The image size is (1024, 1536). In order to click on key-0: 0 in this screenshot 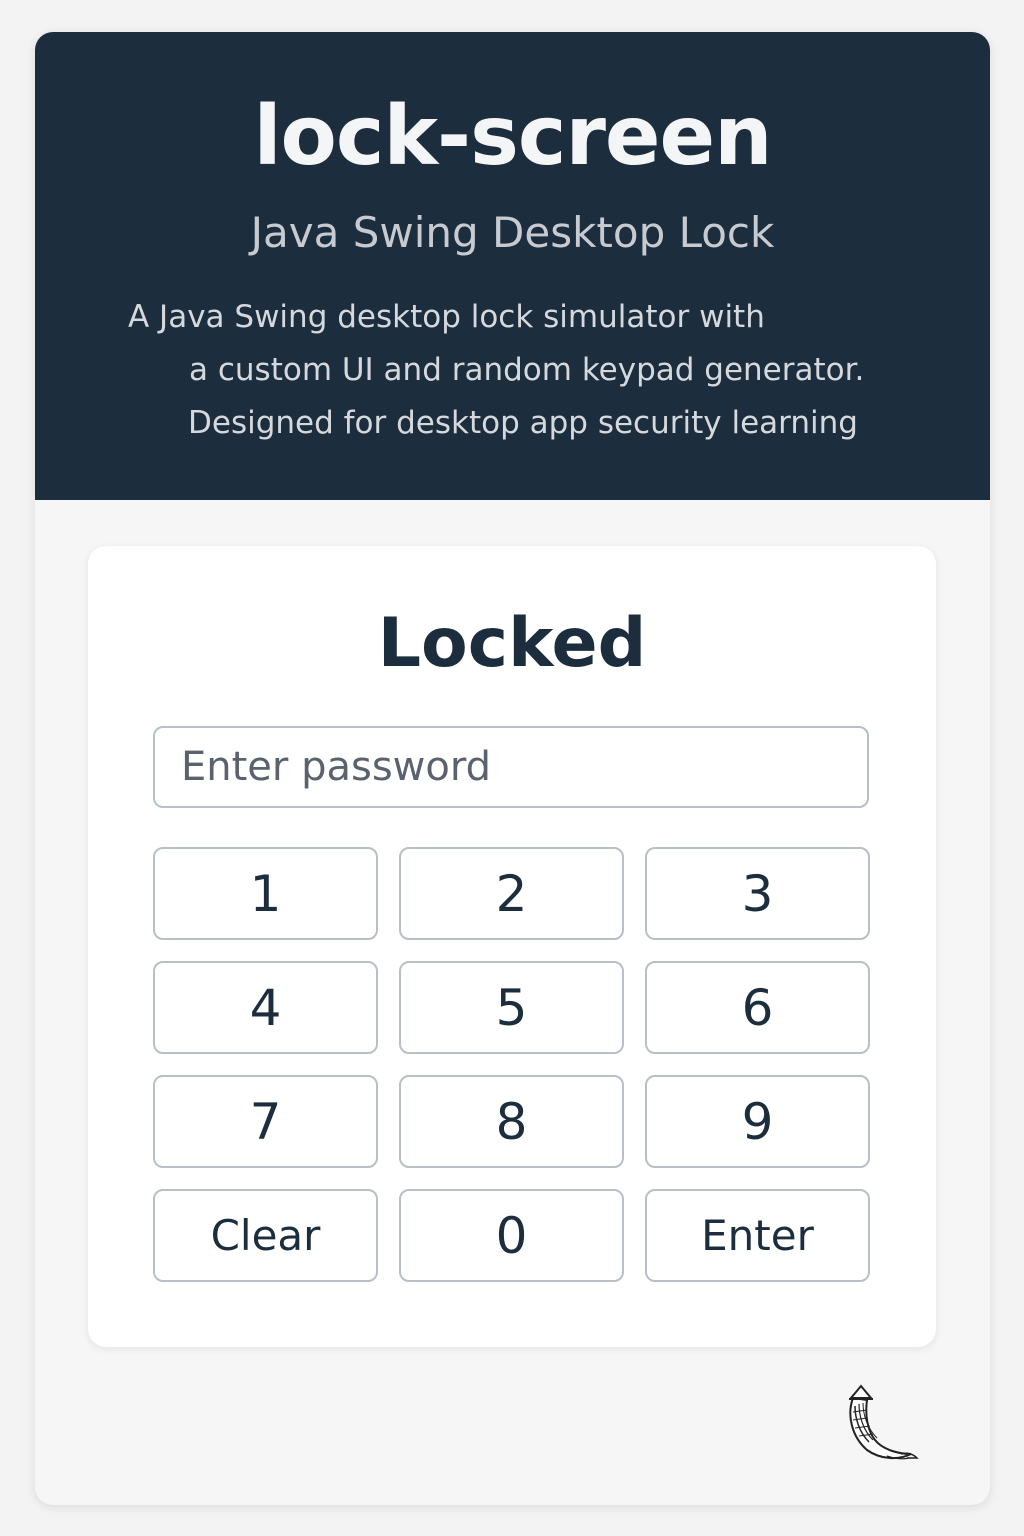, I will do `click(511, 1235)`.